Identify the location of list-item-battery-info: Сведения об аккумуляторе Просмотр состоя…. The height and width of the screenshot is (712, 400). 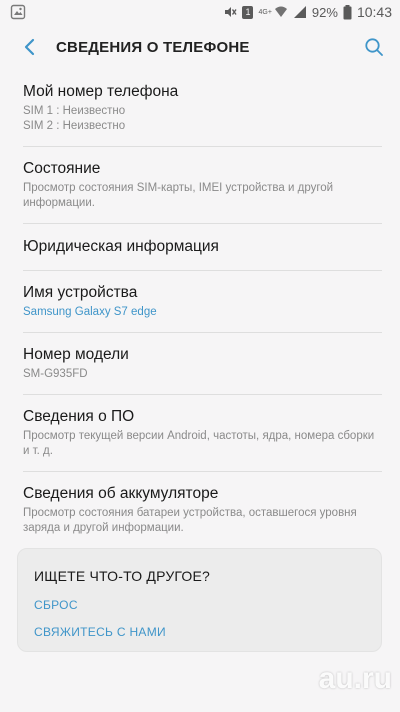
(202, 510).